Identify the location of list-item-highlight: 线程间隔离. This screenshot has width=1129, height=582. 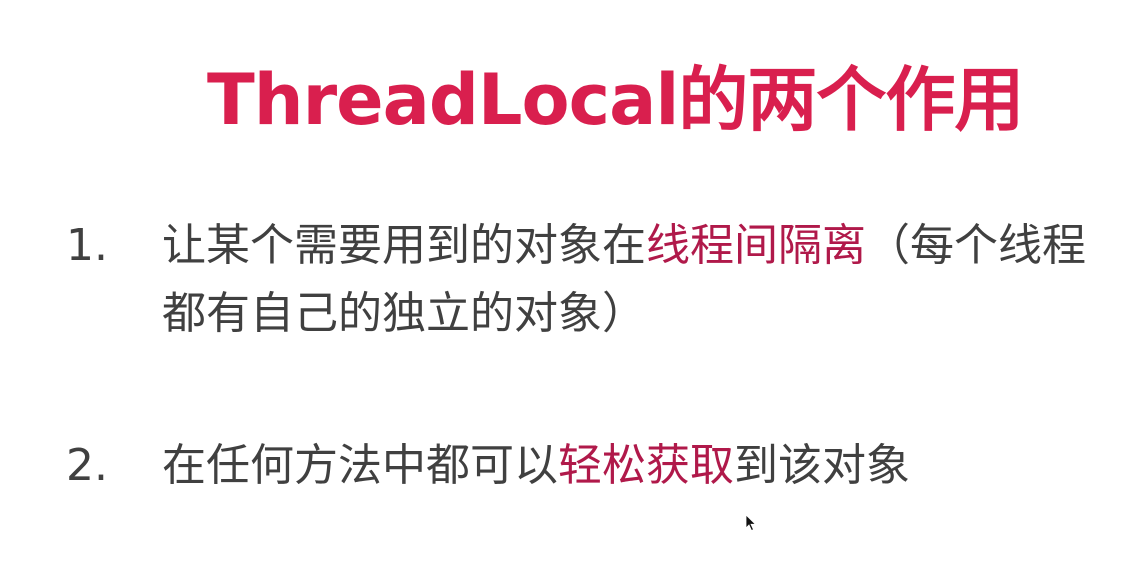
(756, 245).